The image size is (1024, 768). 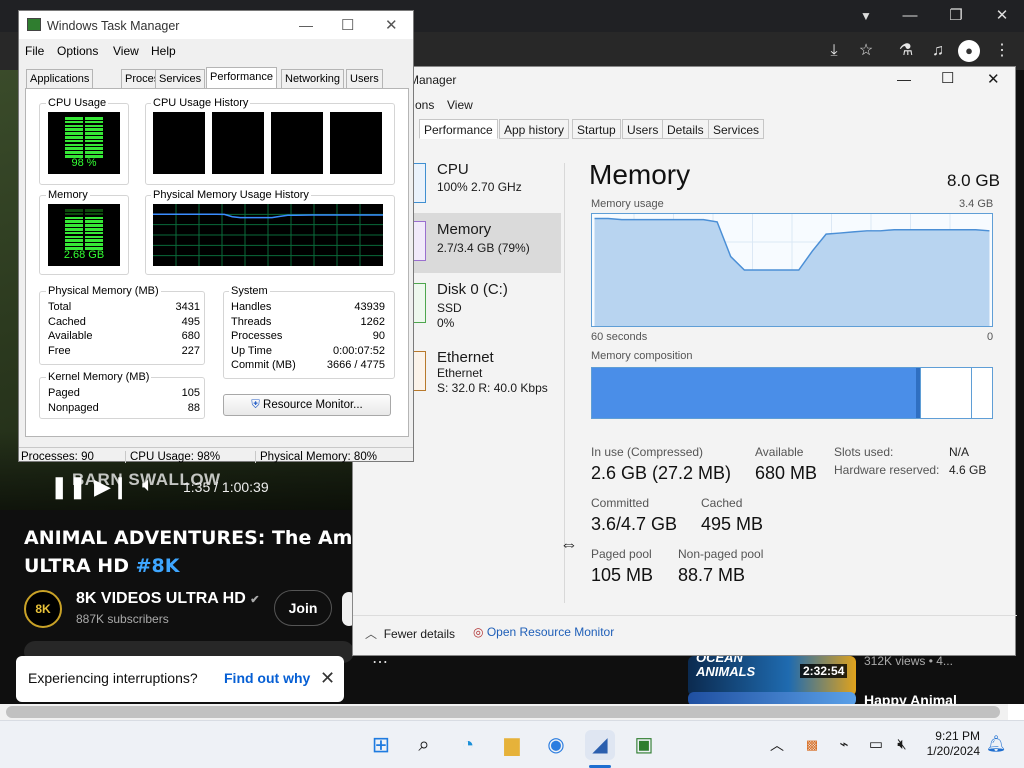 I want to click on pause-icon: ❚❚, so click(x=68, y=486).